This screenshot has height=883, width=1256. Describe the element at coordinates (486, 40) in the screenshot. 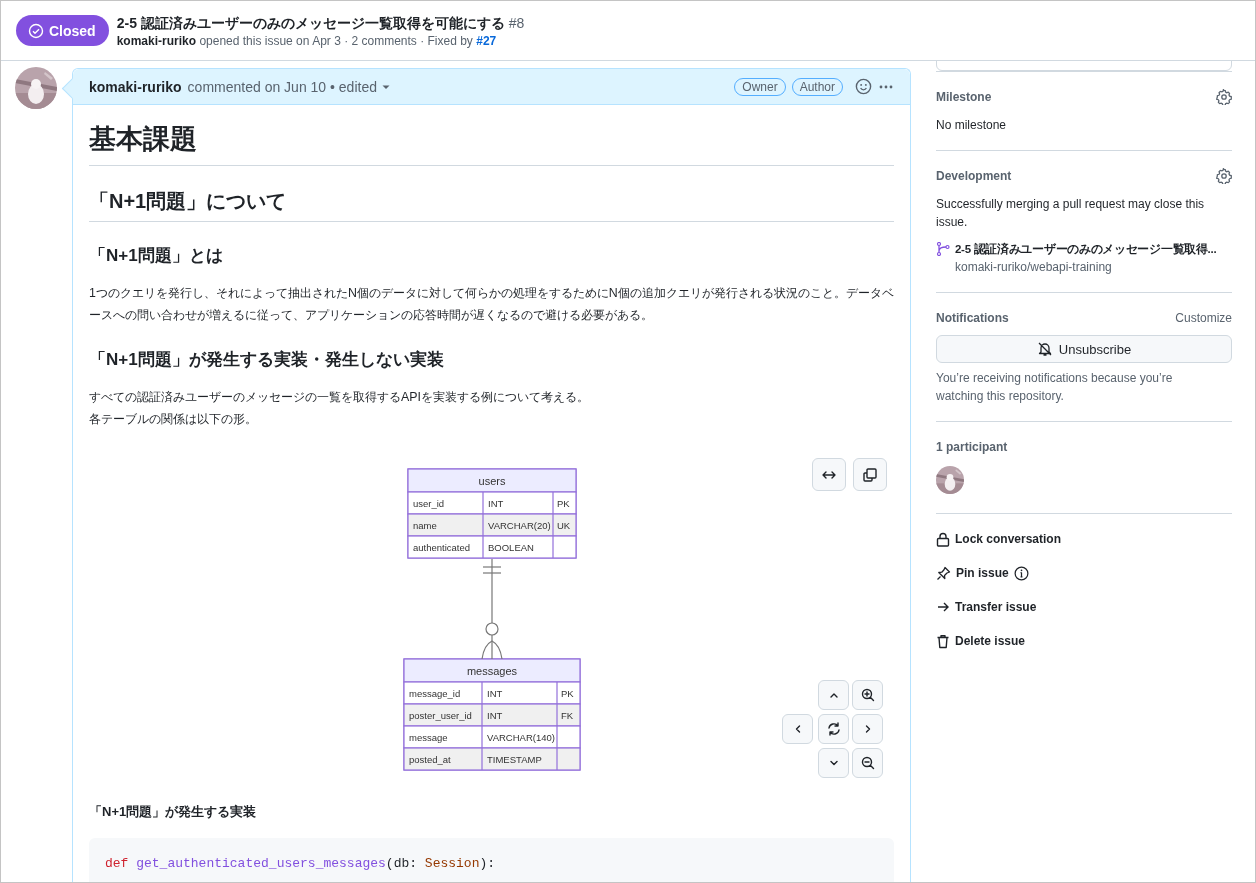

I see `pull-request-link: #27` at that location.